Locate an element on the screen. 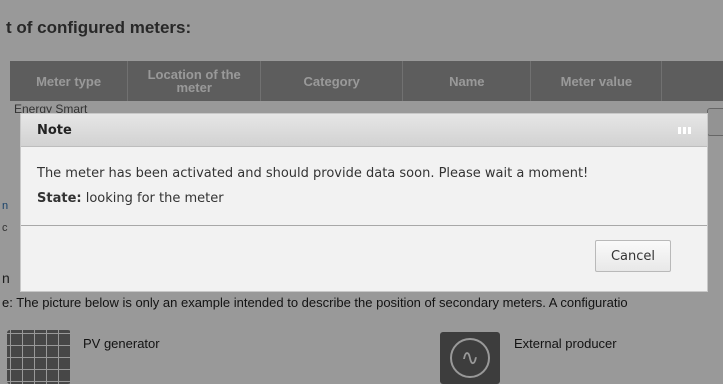 Image resolution: width=723 pixels, height=384 pixels. dialog-header: Note is located at coordinates (364, 130).